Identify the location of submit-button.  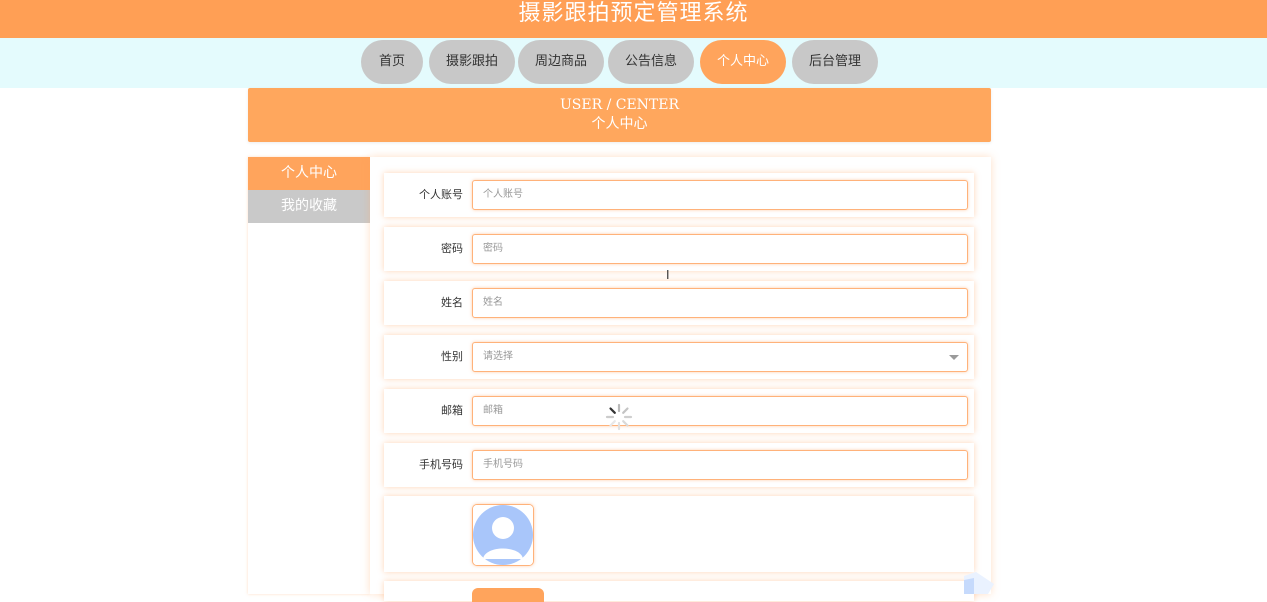
(508, 595).